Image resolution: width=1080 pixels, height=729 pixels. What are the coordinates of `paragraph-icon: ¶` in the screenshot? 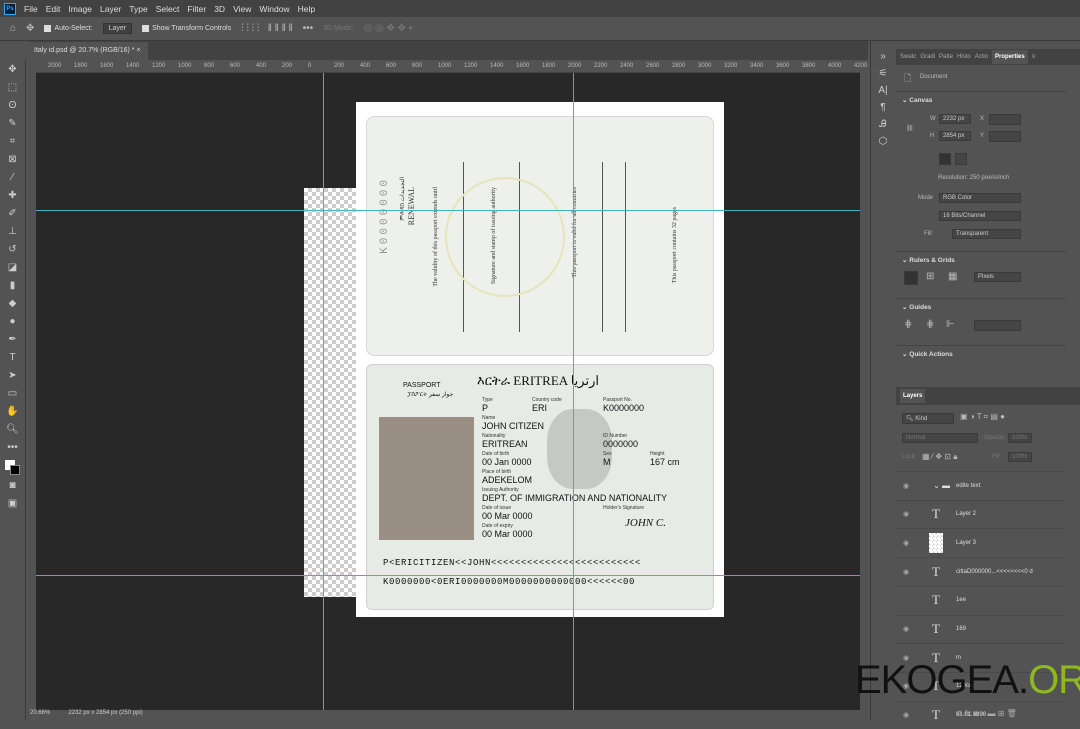 It's located at (882, 107).